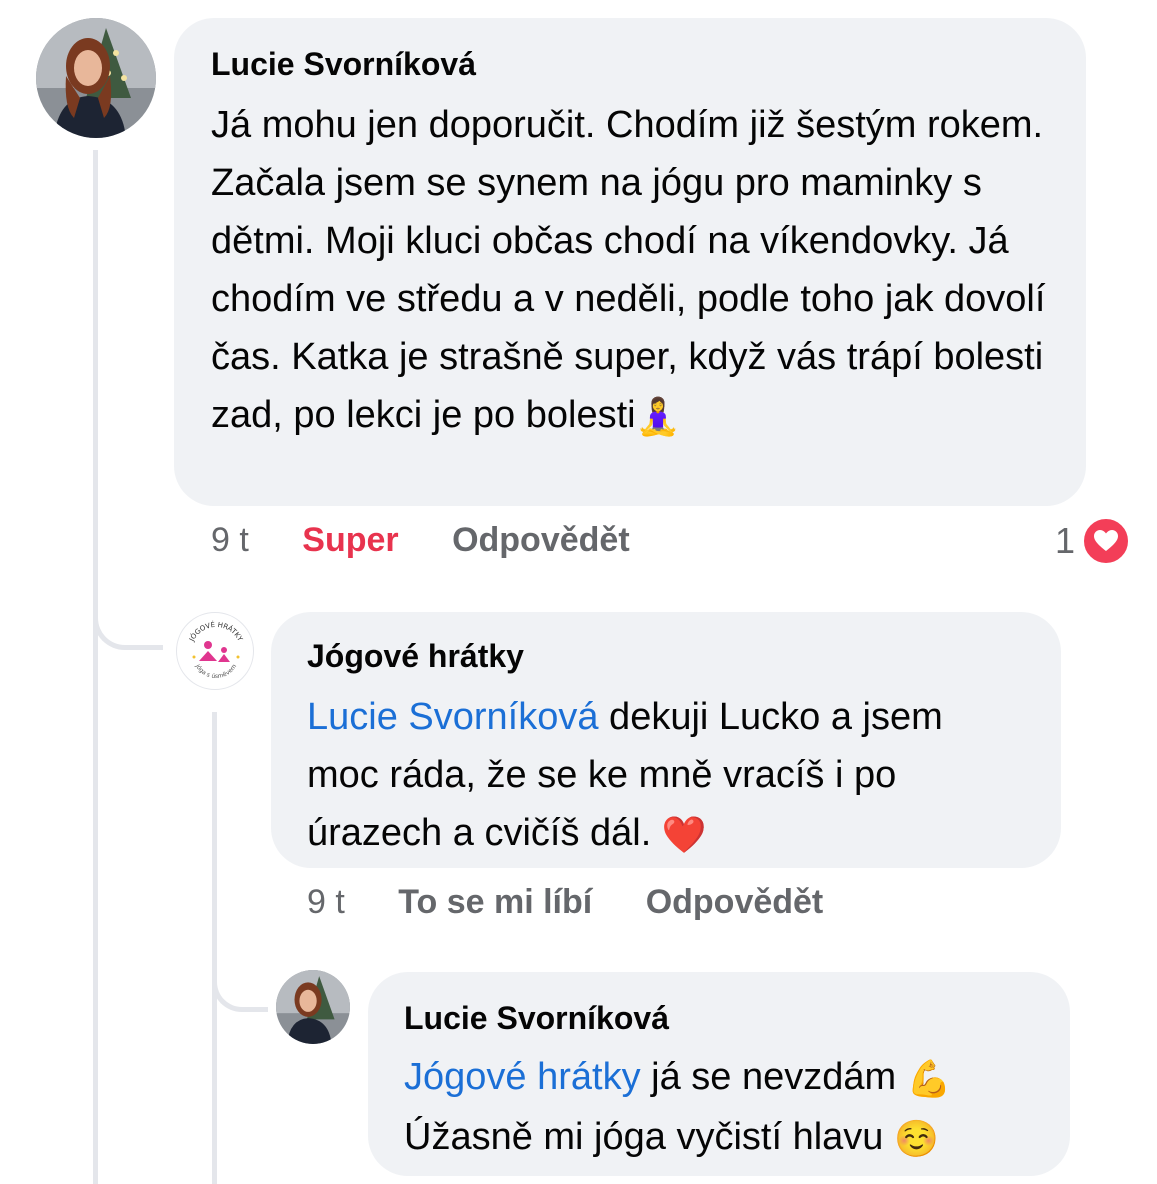 Image resolution: width=1157 pixels, height=1184 pixels. Describe the element at coordinates (230, 540) in the screenshot. I see `comment-timestamp: 9 t` at that location.